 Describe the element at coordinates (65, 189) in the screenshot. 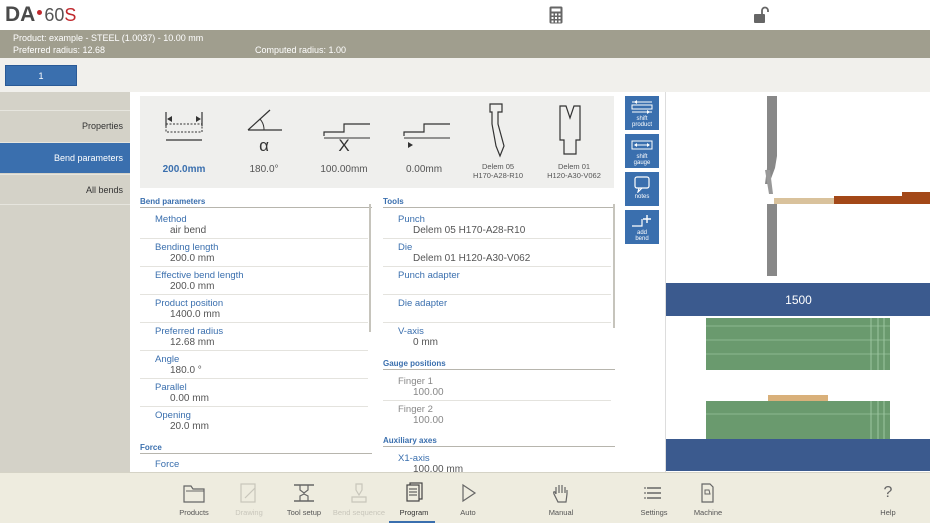

I see `nav-all-bends: All bends` at that location.